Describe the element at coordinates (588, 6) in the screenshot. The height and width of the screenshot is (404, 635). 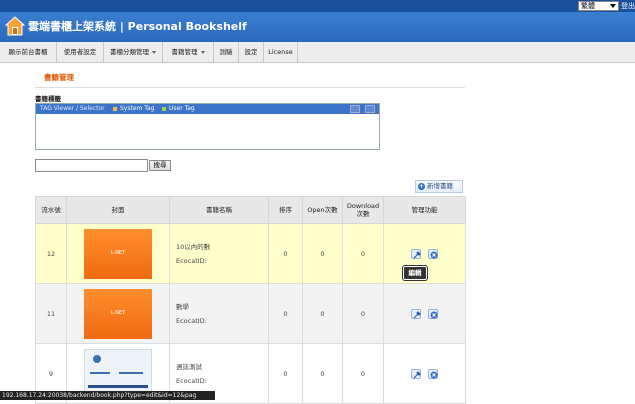
I see `language-select-value: 繁體` at that location.